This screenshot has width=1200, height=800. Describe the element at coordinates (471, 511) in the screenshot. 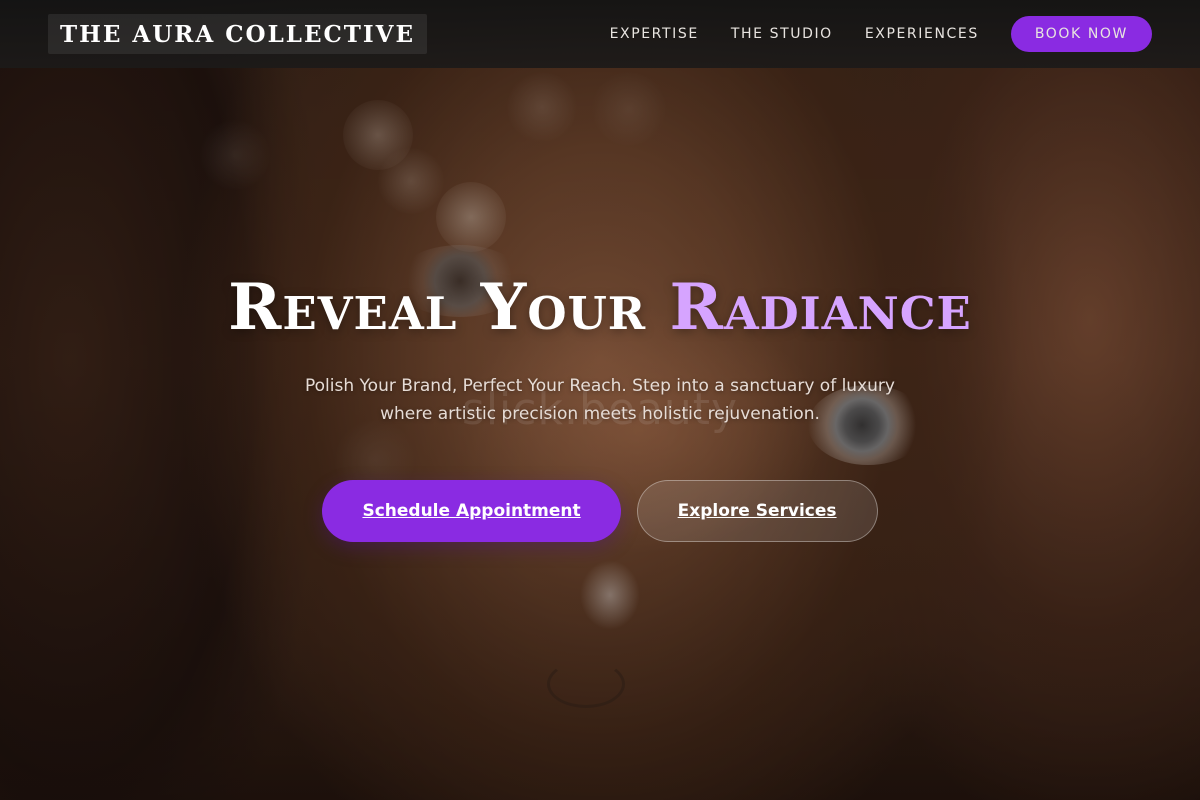

I see `schedule-appointment-button: Schedule Appointment` at that location.